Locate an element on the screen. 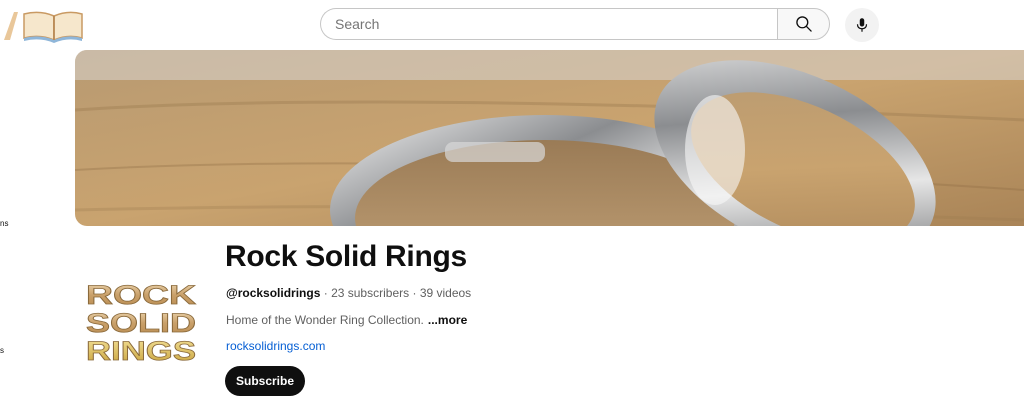 This screenshot has width=1024, height=409. description-text: Home of the Wonder Ring Collection. is located at coordinates (325, 320).